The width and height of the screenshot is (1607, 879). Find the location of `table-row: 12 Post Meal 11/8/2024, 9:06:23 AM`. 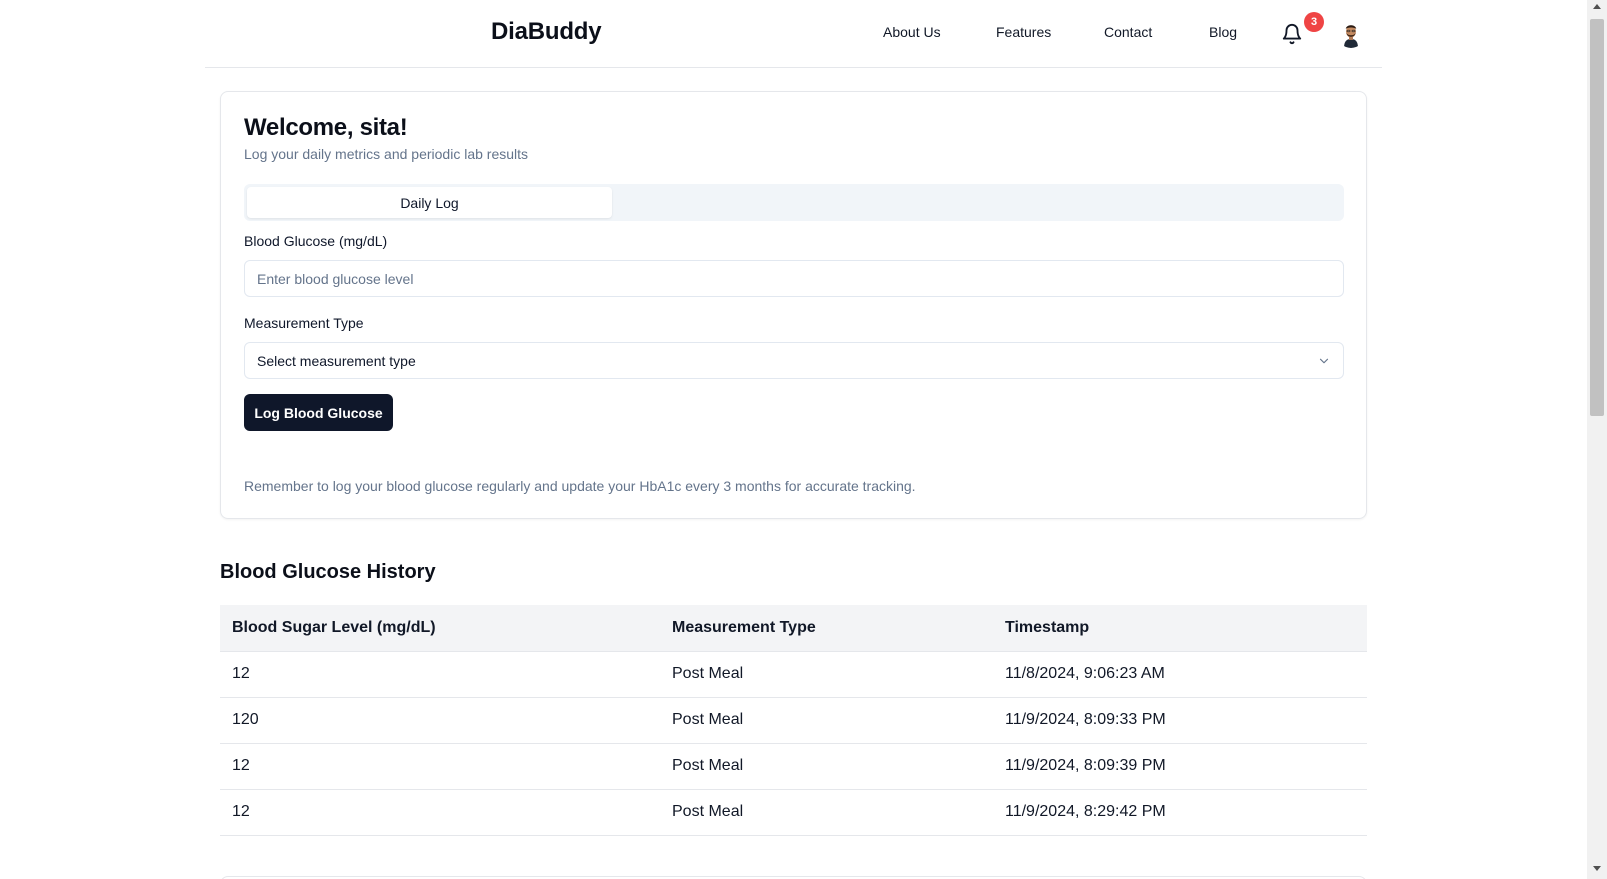

table-row: 12 Post Meal 11/8/2024, 9:06:23 AM is located at coordinates (793, 674).